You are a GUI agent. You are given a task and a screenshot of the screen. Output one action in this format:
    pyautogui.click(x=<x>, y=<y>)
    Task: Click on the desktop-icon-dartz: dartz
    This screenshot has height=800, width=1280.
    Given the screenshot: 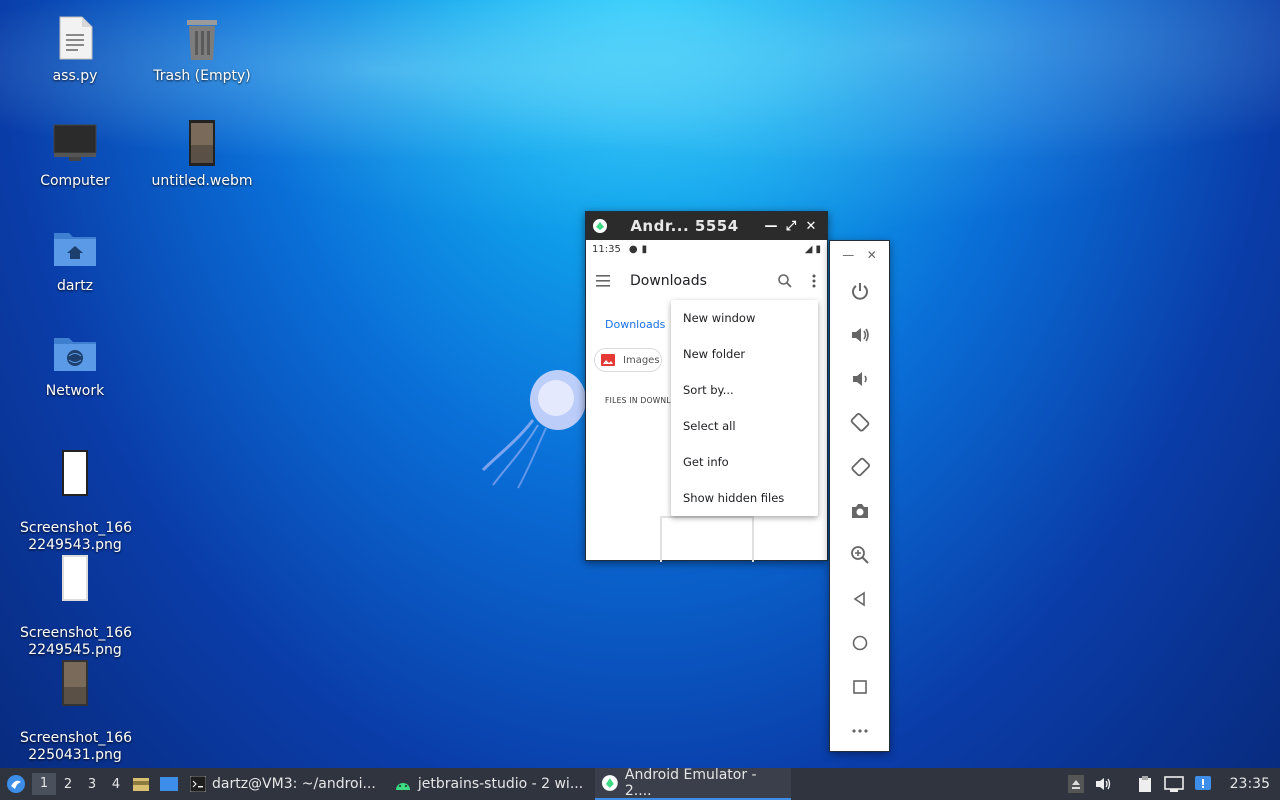 What is the action you would take?
    pyautogui.click(x=75, y=259)
    